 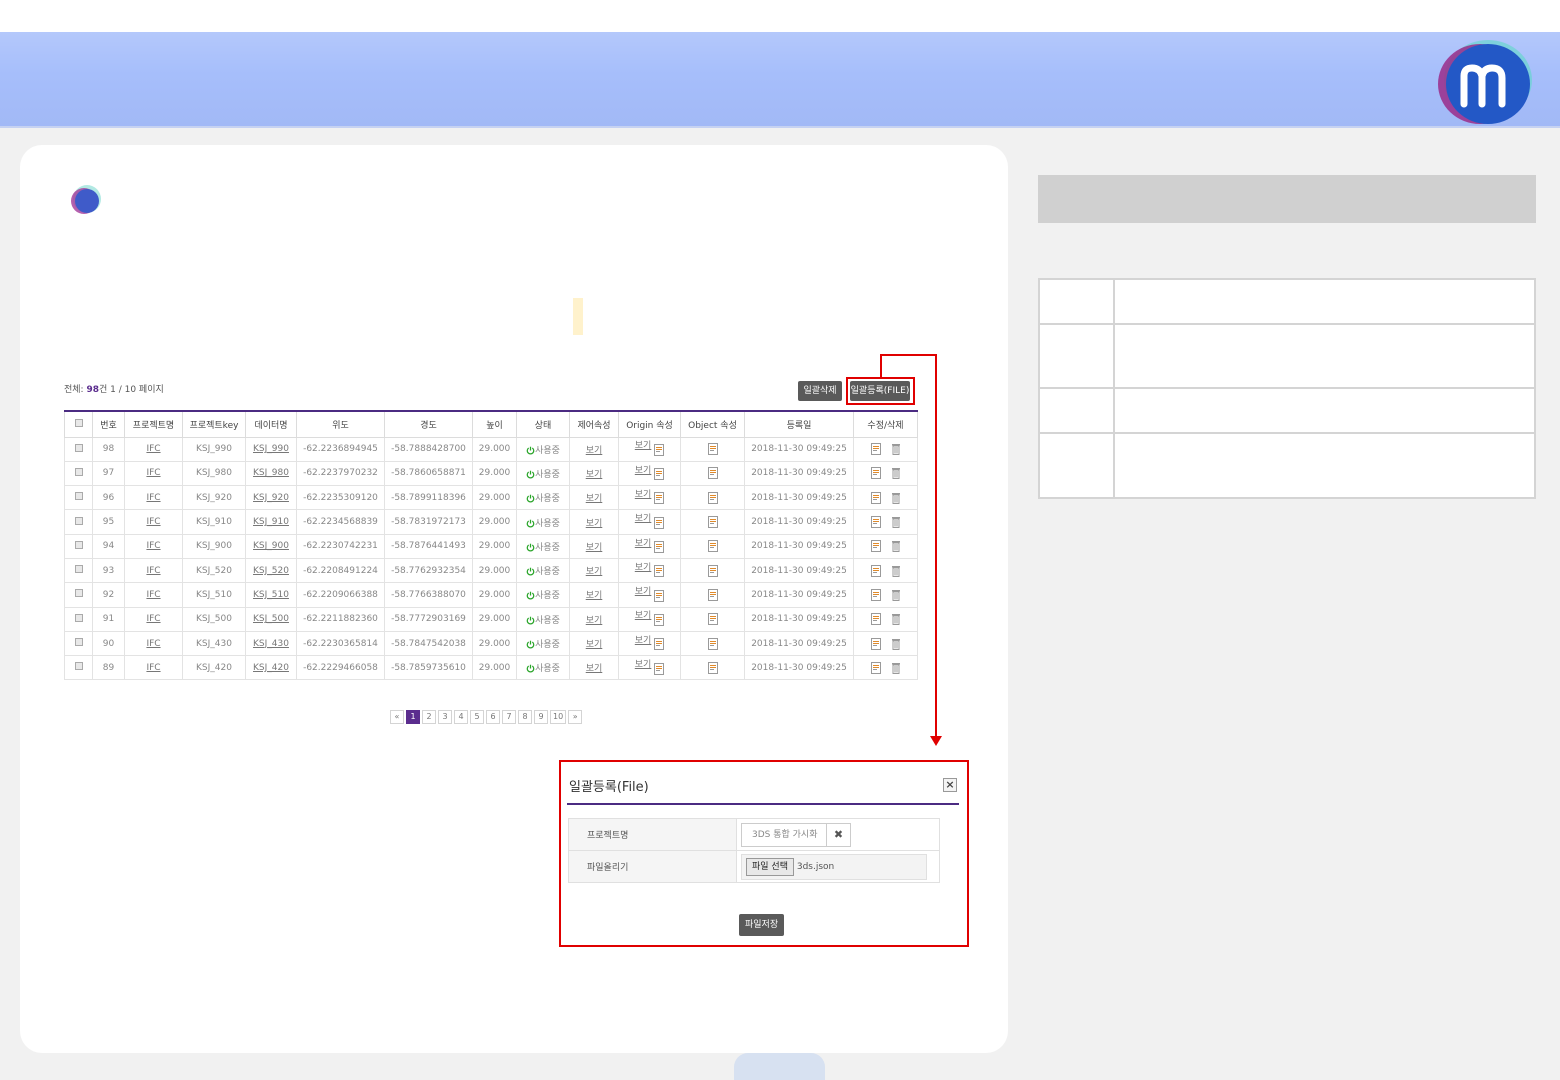 What do you see at coordinates (541, 717) in the screenshot?
I see `page-button: 9` at bounding box center [541, 717].